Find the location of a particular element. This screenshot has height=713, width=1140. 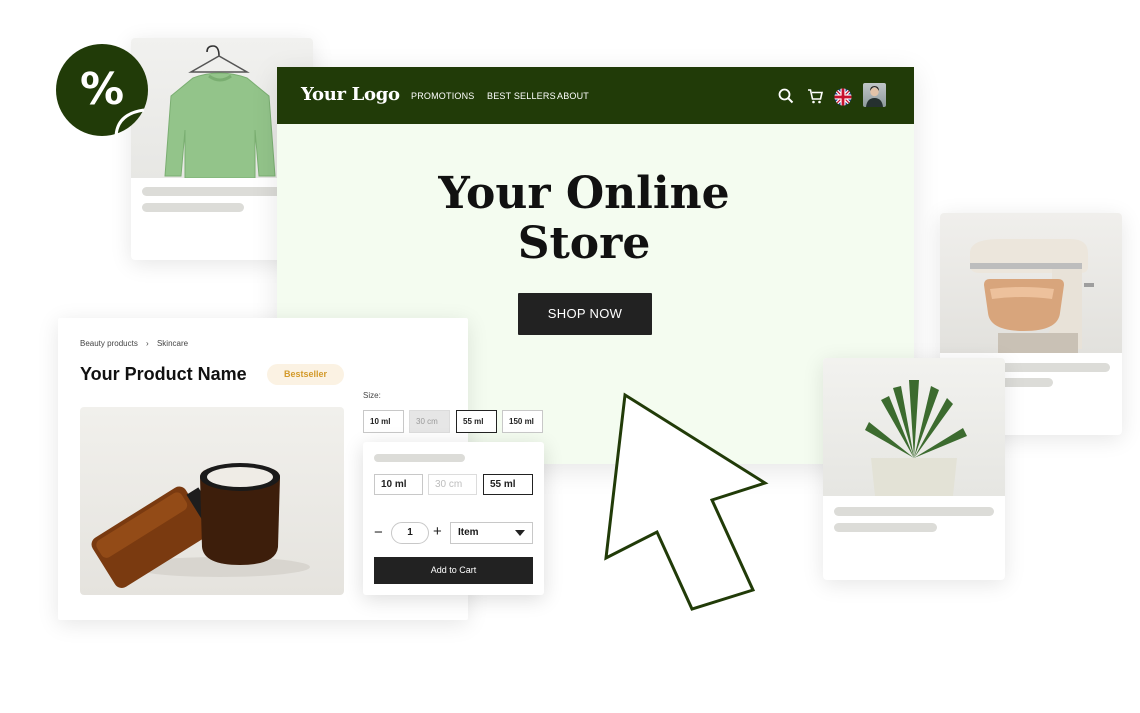

top-navbar: Your Logo PROMOTIONS BEST SELLERS ABOUT is located at coordinates (595, 95).